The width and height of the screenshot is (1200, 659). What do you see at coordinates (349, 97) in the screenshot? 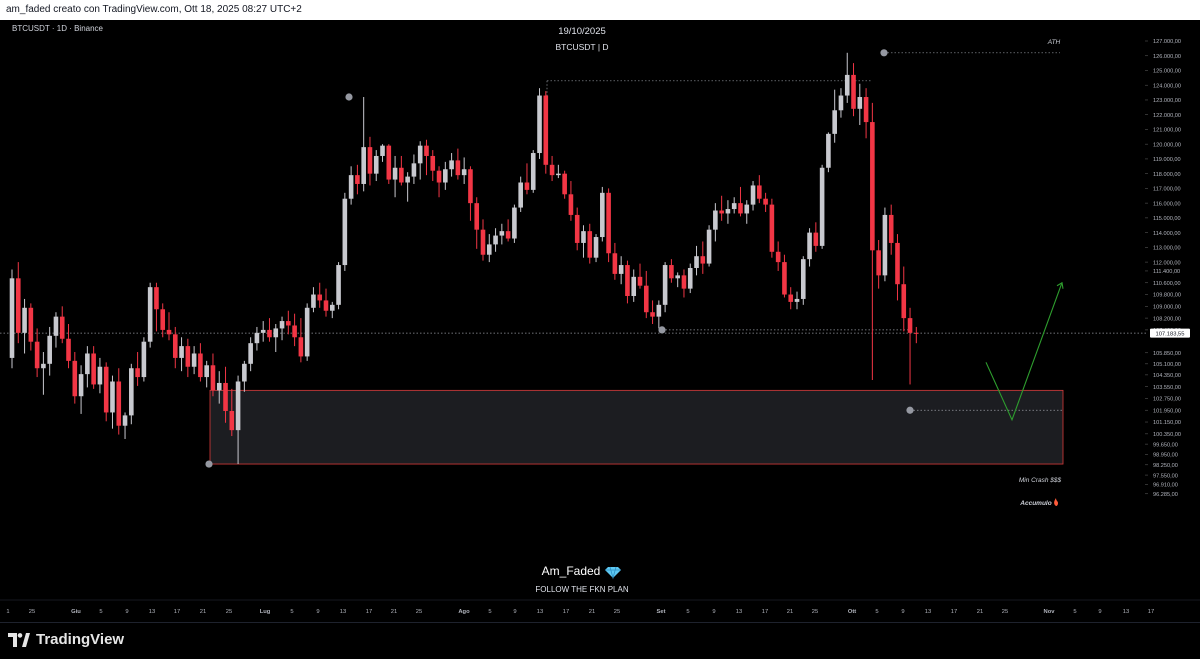
I see `swing-high-marker` at bounding box center [349, 97].